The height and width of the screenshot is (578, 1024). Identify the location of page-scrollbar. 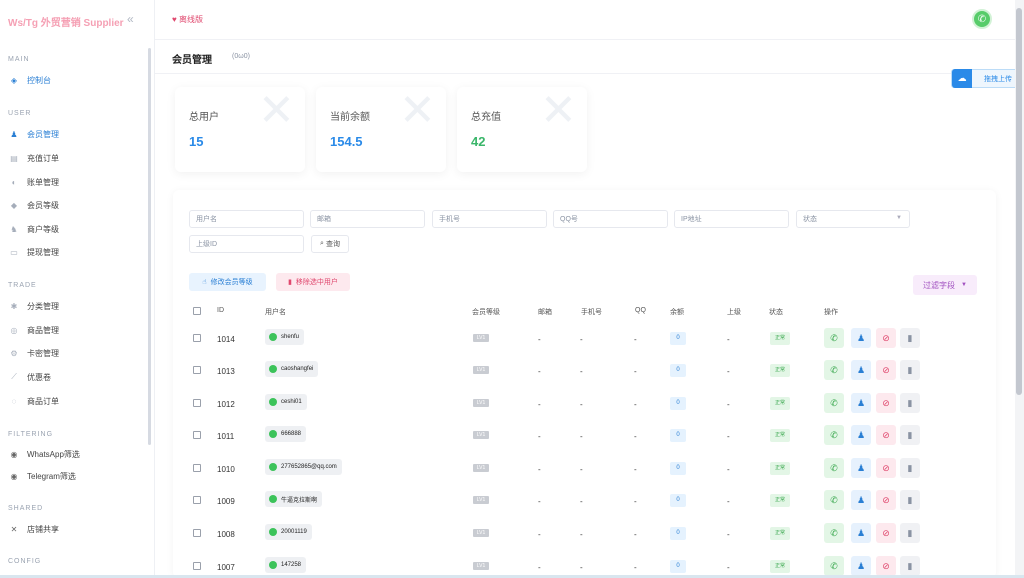
(1019, 289).